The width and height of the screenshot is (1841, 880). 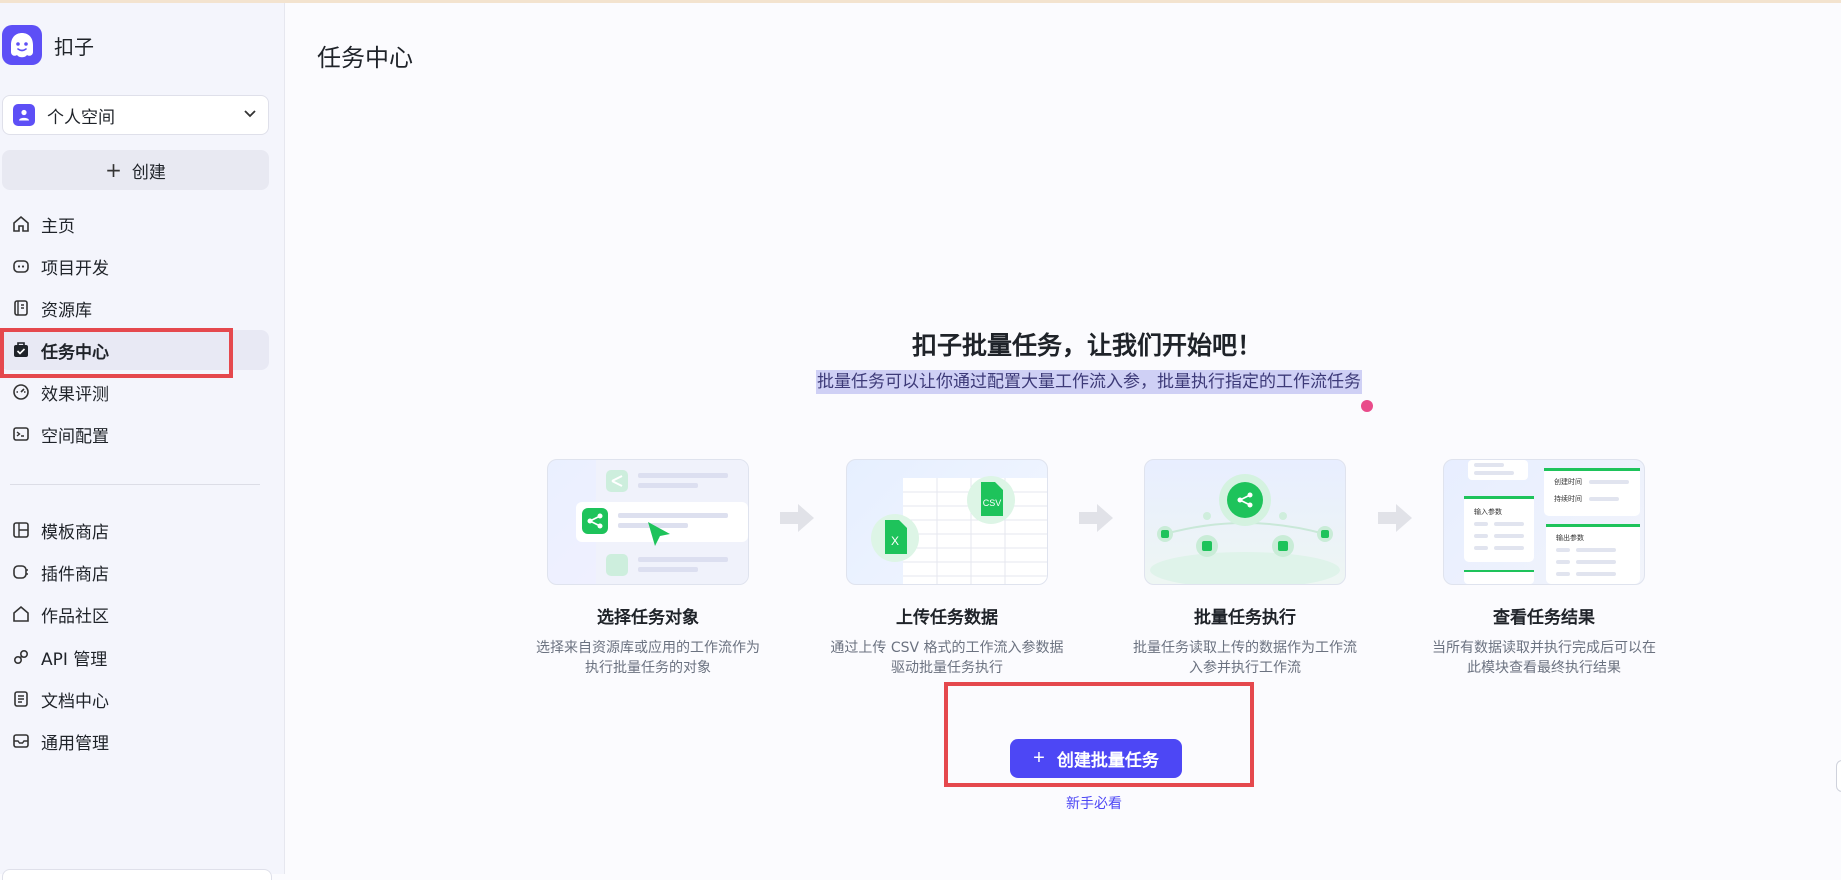 What do you see at coordinates (1570, 537) in the screenshot?
I see `card-label: 输出参数` at bounding box center [1570, 537].